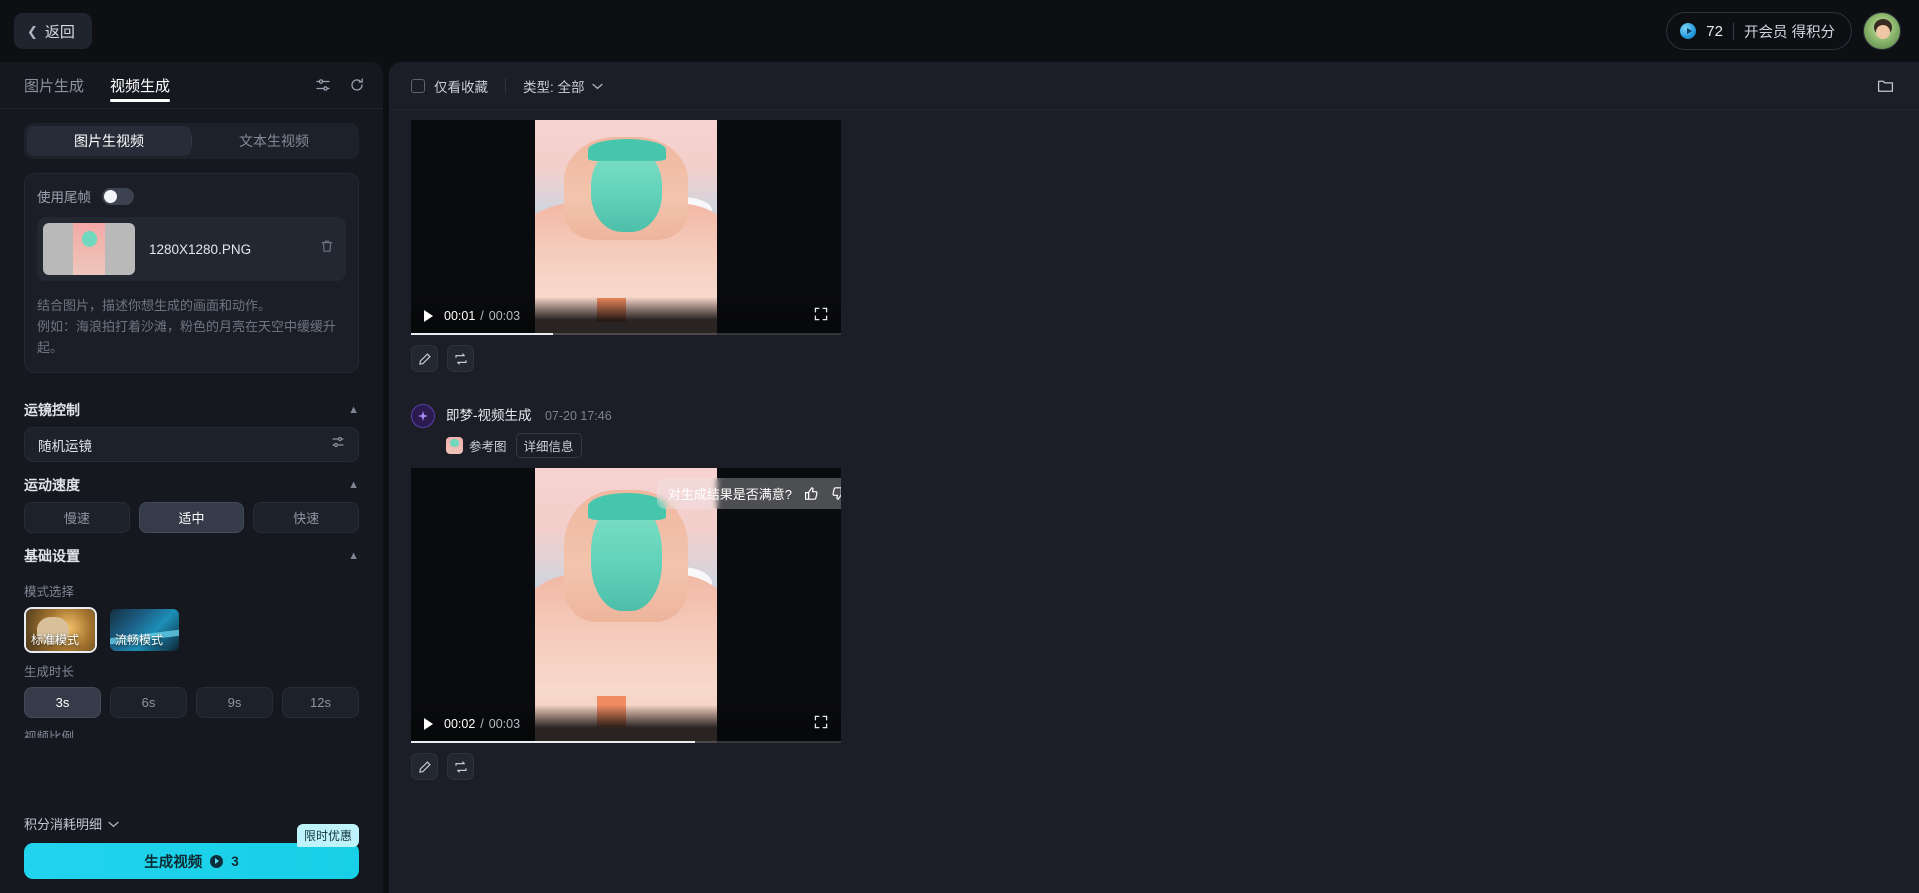 The width and height of the screenshot is (1919, 893). I want to click on camera-control-header: 运镜控制 ▲, so click(191, 410).